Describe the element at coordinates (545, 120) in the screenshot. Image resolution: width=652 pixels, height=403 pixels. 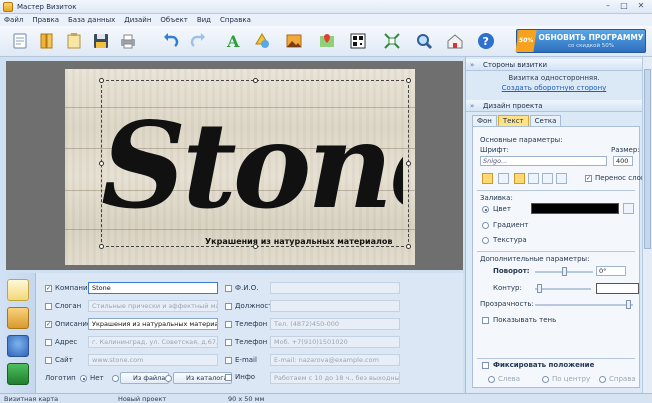
I see `tab-grid: Сетка` at that location.